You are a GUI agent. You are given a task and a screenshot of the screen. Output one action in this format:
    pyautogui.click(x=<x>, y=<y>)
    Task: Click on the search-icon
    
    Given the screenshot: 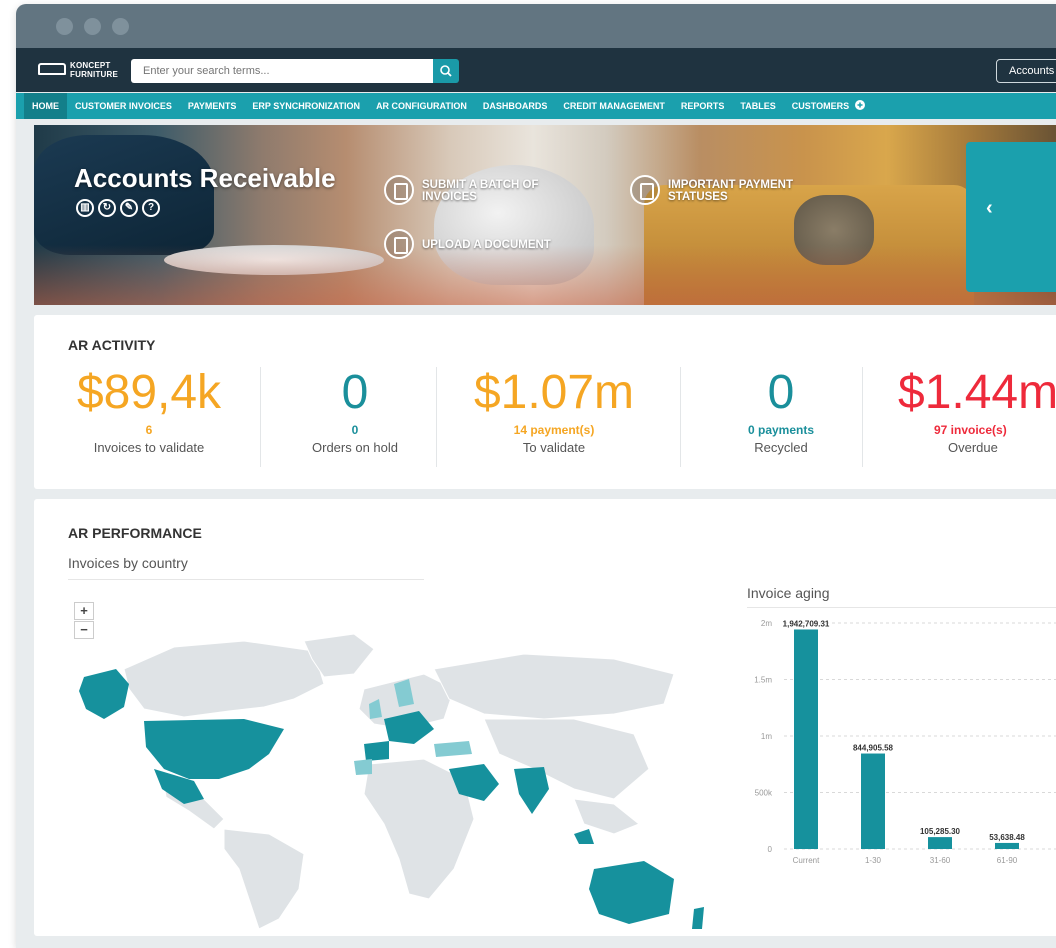 What is the action you would take?
    pyautogui.click(x=446, y=71)
    